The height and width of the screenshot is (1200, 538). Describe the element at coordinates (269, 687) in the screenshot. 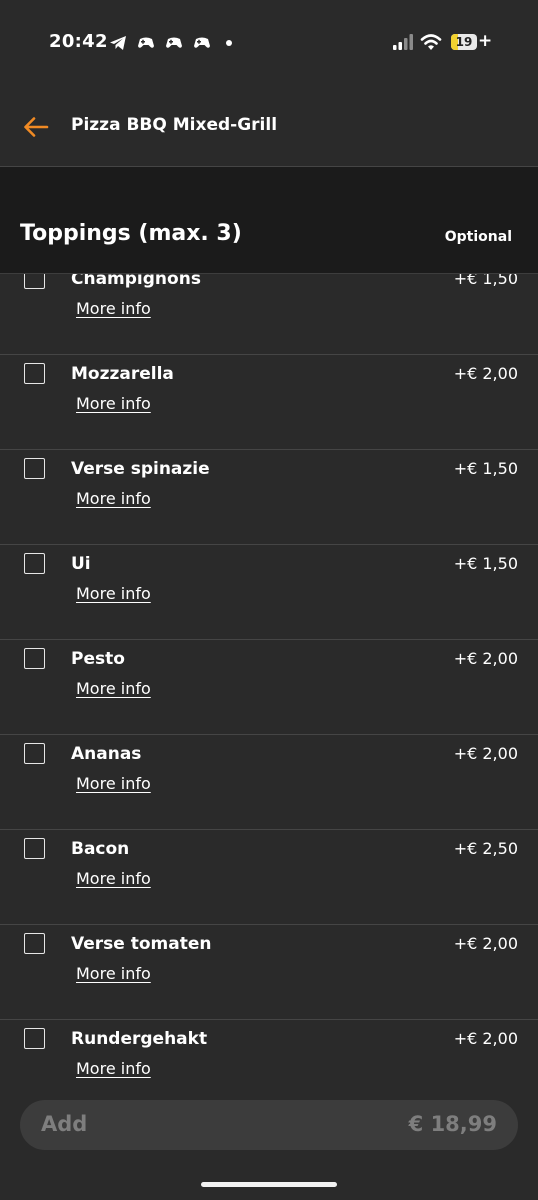

I see `topping-item-pesto: Pesto More info +€ 2,00` at that location.